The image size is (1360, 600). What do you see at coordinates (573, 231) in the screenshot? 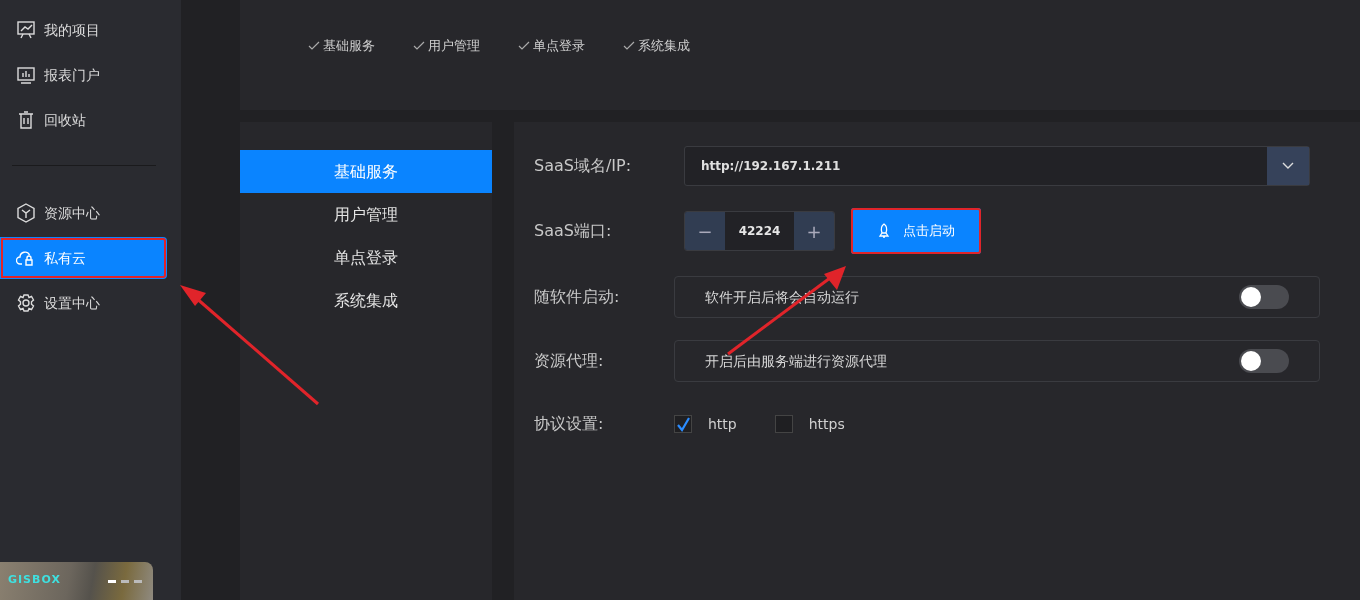
I see `field-label: SaaS端口:` at bounding box center [573, 231].